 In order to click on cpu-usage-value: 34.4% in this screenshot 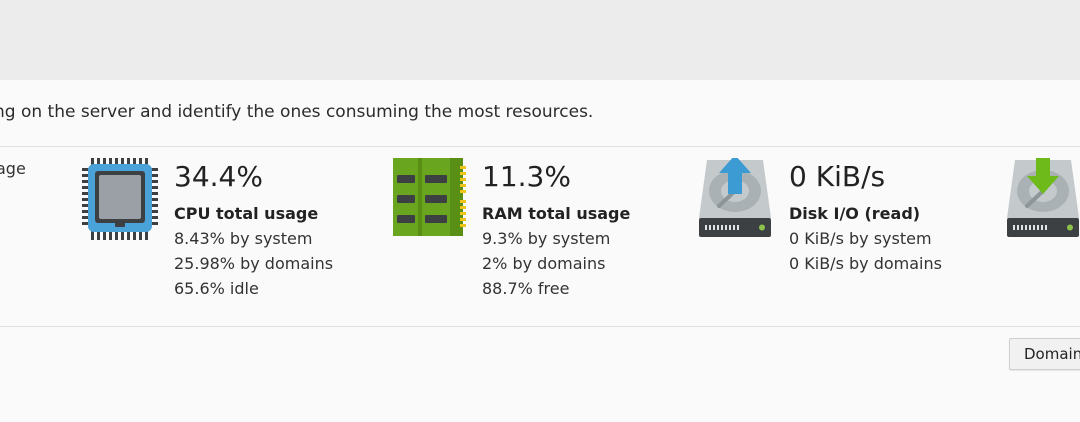, I will do `click(218, 176)`.